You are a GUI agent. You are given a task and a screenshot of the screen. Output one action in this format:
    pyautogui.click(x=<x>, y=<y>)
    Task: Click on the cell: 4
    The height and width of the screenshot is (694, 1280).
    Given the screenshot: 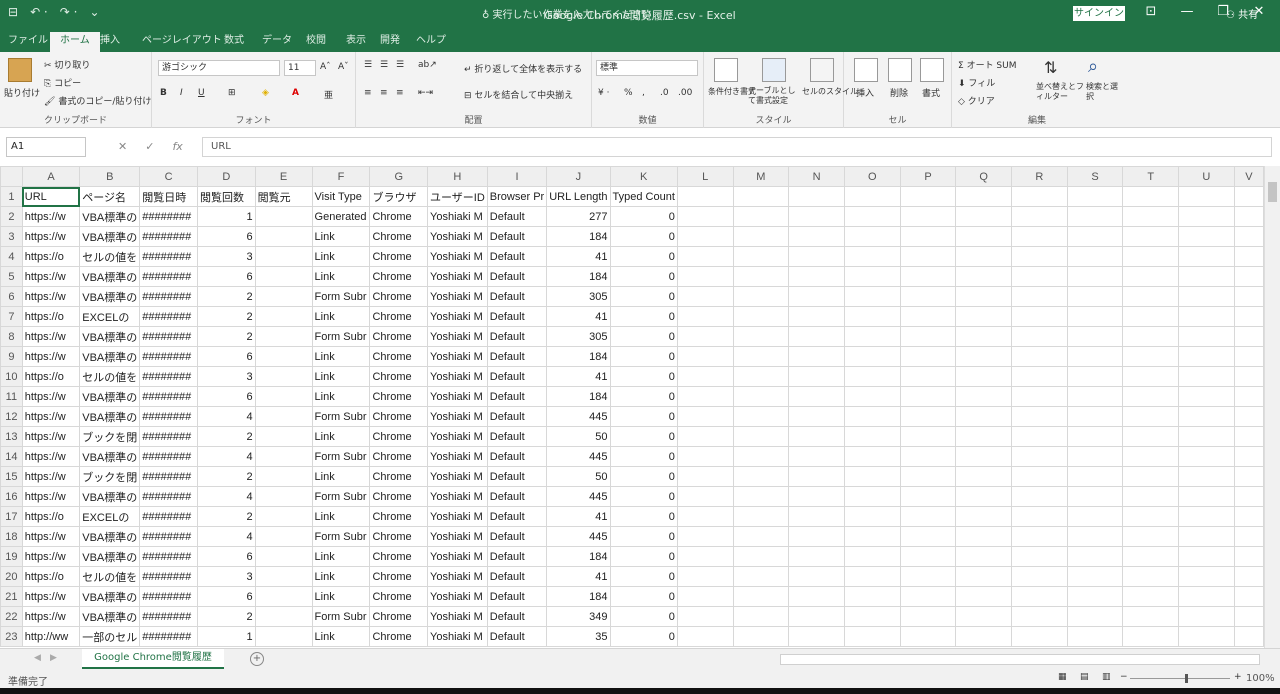 What is the action you would take?
    pyautogui.click(x=226, y=416)
    